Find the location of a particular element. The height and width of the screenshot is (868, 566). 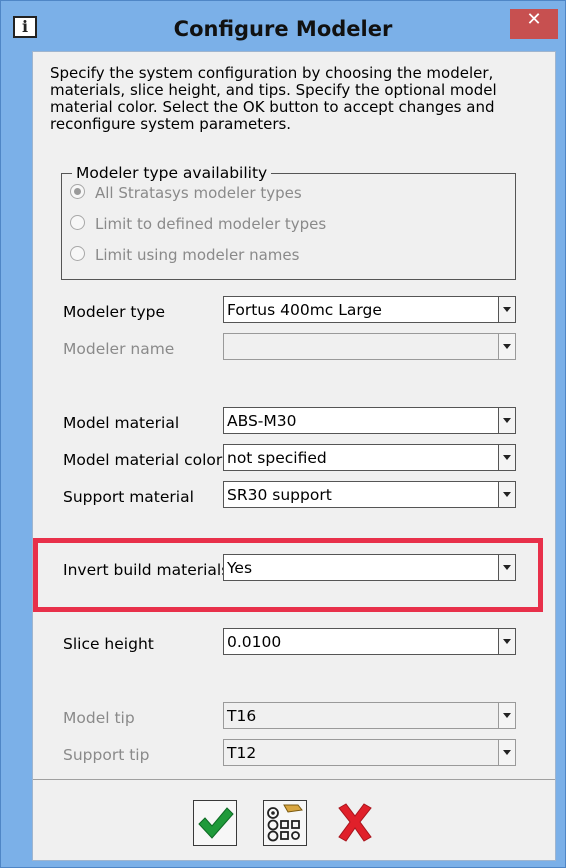

radio-limit-modeler-names: Limit using modeler names is located at coordinates (184, 255).